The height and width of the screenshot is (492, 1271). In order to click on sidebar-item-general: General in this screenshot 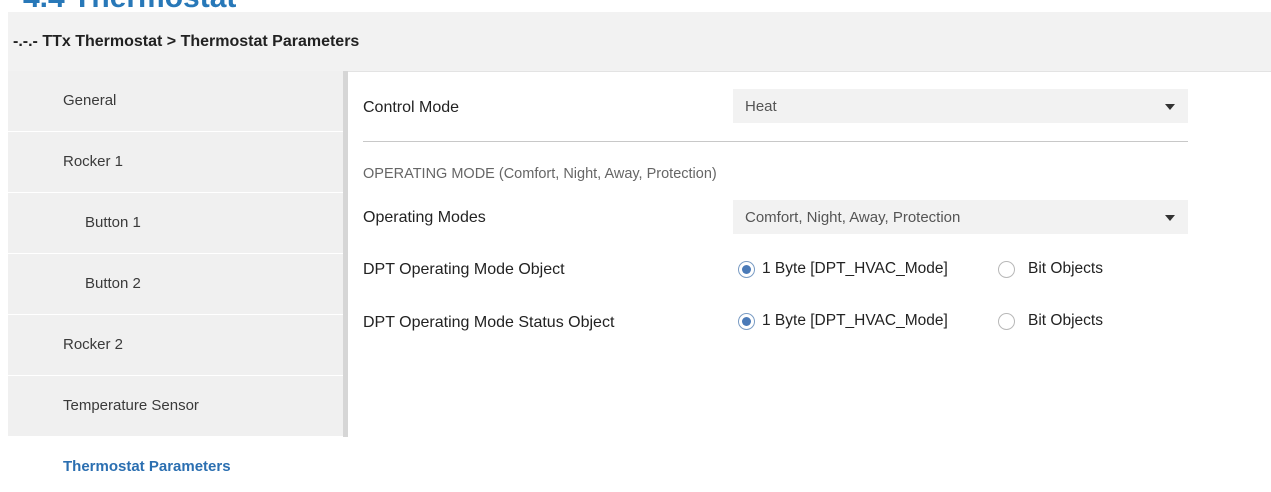, I will do `click(175, 101)`.